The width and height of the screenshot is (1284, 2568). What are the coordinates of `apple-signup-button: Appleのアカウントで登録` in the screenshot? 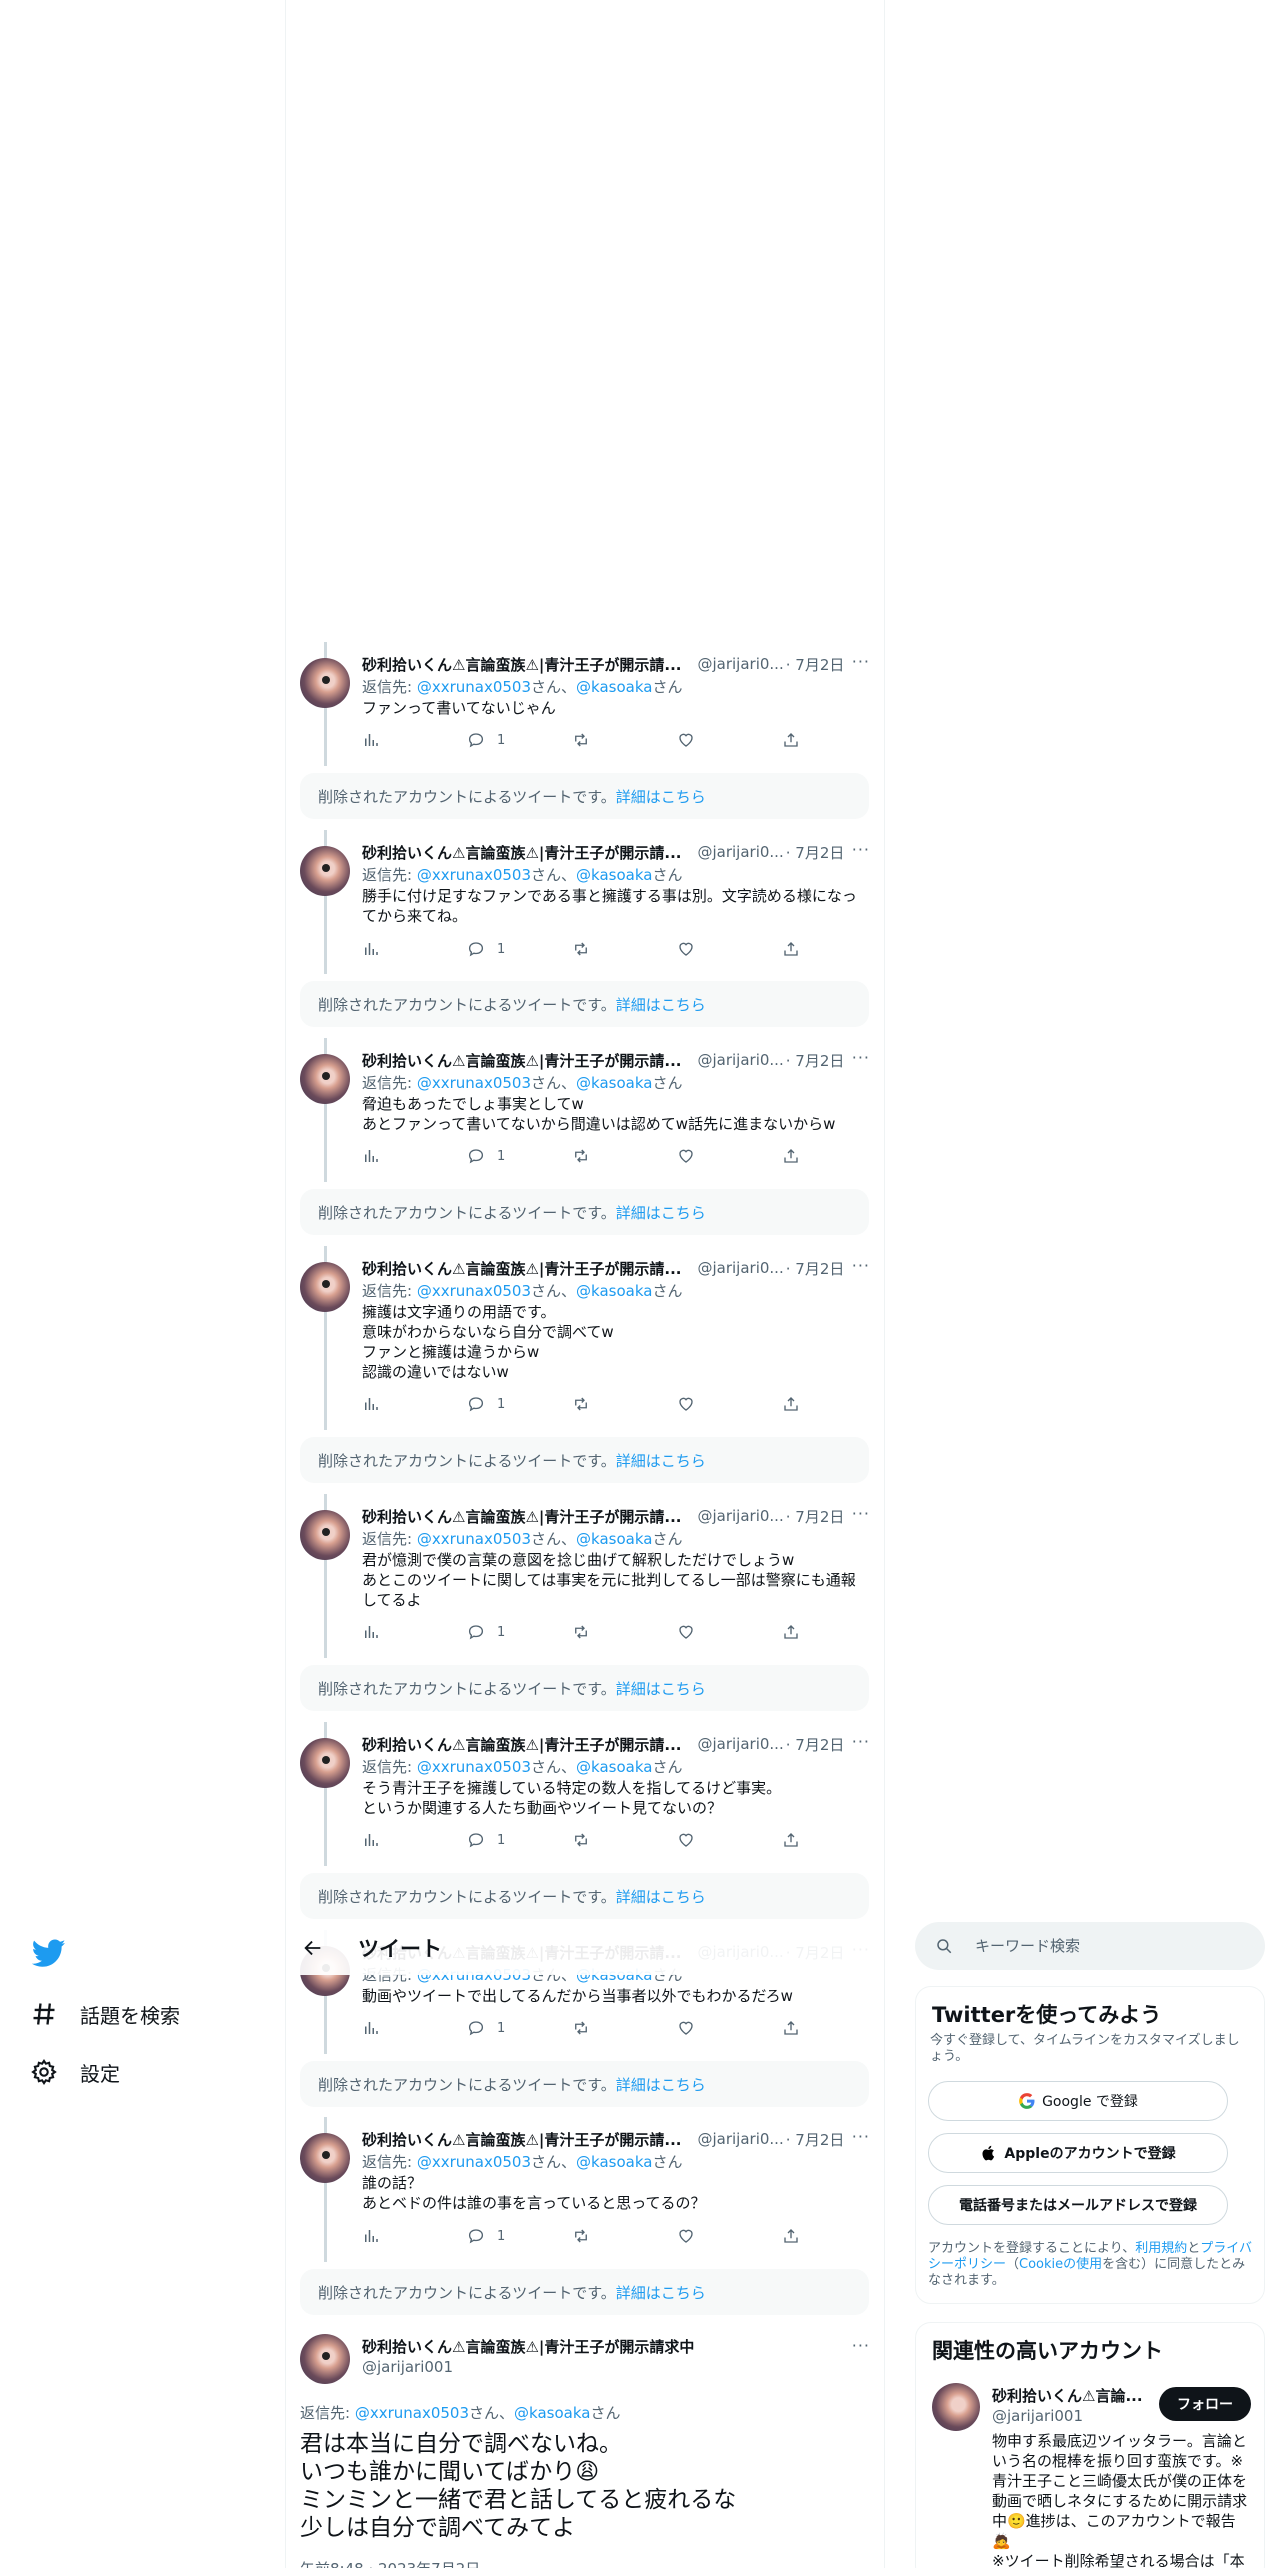 It's located at (1078, 2153).